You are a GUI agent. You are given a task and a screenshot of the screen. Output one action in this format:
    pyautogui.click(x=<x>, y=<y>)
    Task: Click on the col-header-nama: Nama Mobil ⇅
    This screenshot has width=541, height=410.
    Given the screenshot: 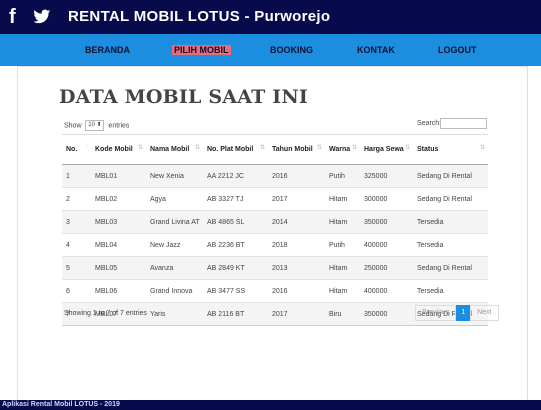 What is the action you would take?
    pyautogui.click(x=174, y=149)
    